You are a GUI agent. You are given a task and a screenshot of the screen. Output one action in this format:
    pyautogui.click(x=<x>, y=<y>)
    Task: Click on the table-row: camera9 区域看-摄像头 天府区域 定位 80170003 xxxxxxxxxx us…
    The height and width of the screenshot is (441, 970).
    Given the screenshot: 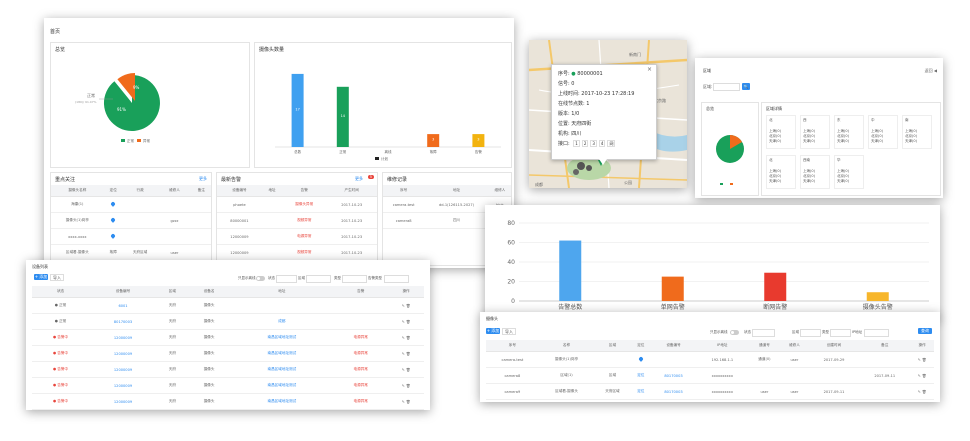 What is the action you would take?
    pyautogui.click(x=710, y=391)
    